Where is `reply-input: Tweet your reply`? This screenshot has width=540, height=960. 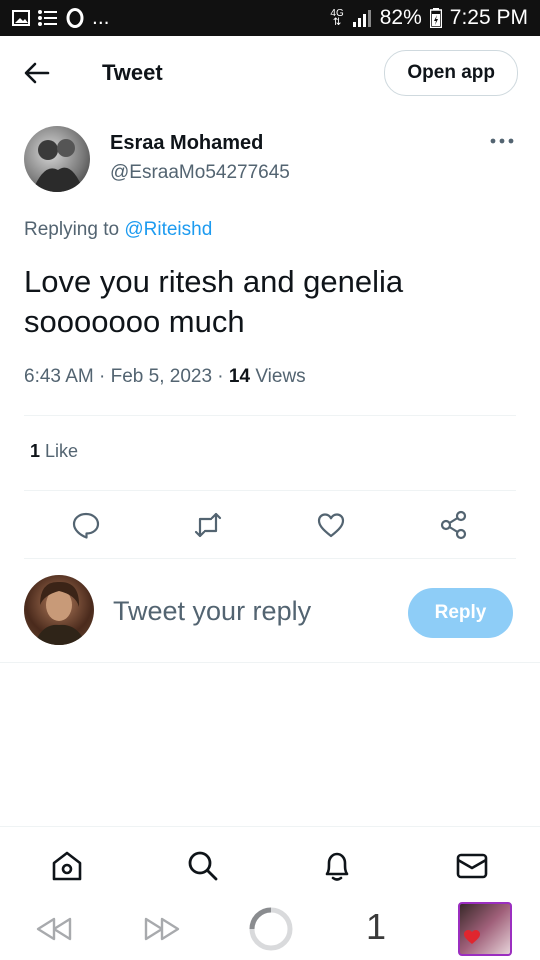
reply-input: Tweet your reply is located at coordinates (212, 611).